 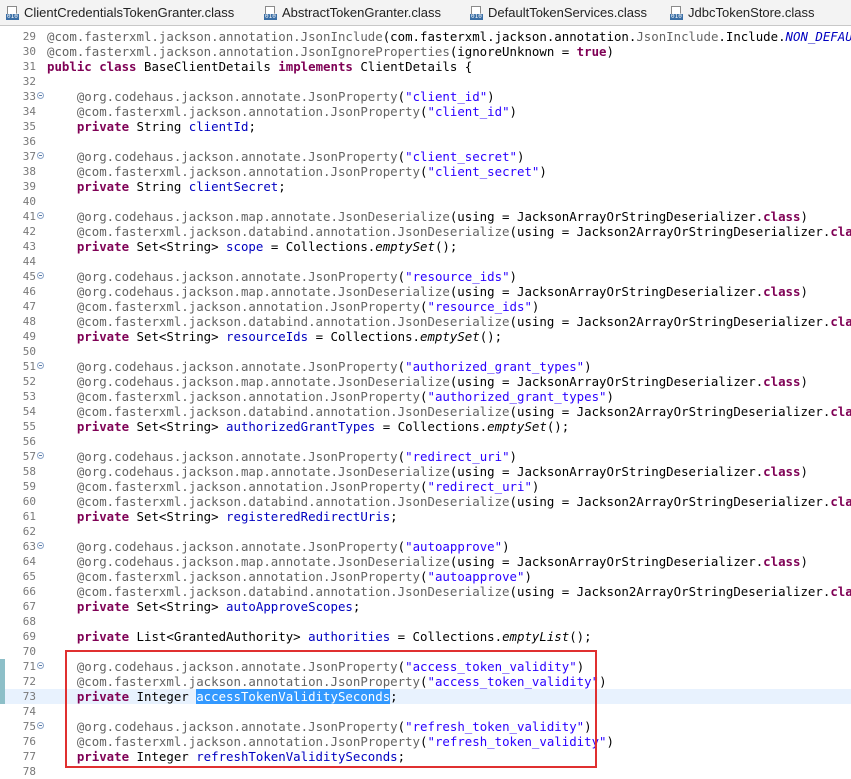 I want to click on code-token: @org.codehaus.jackson.annotate., so click(x=192, y=726).